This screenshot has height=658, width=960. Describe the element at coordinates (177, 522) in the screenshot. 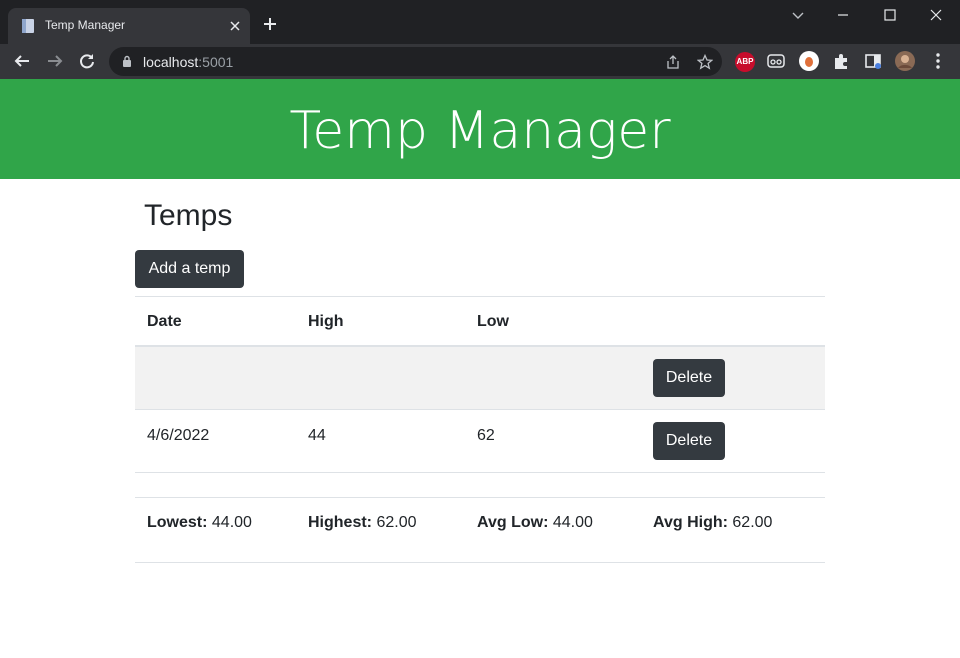

I see `summary-lowest-label: Lowest:` at that location.